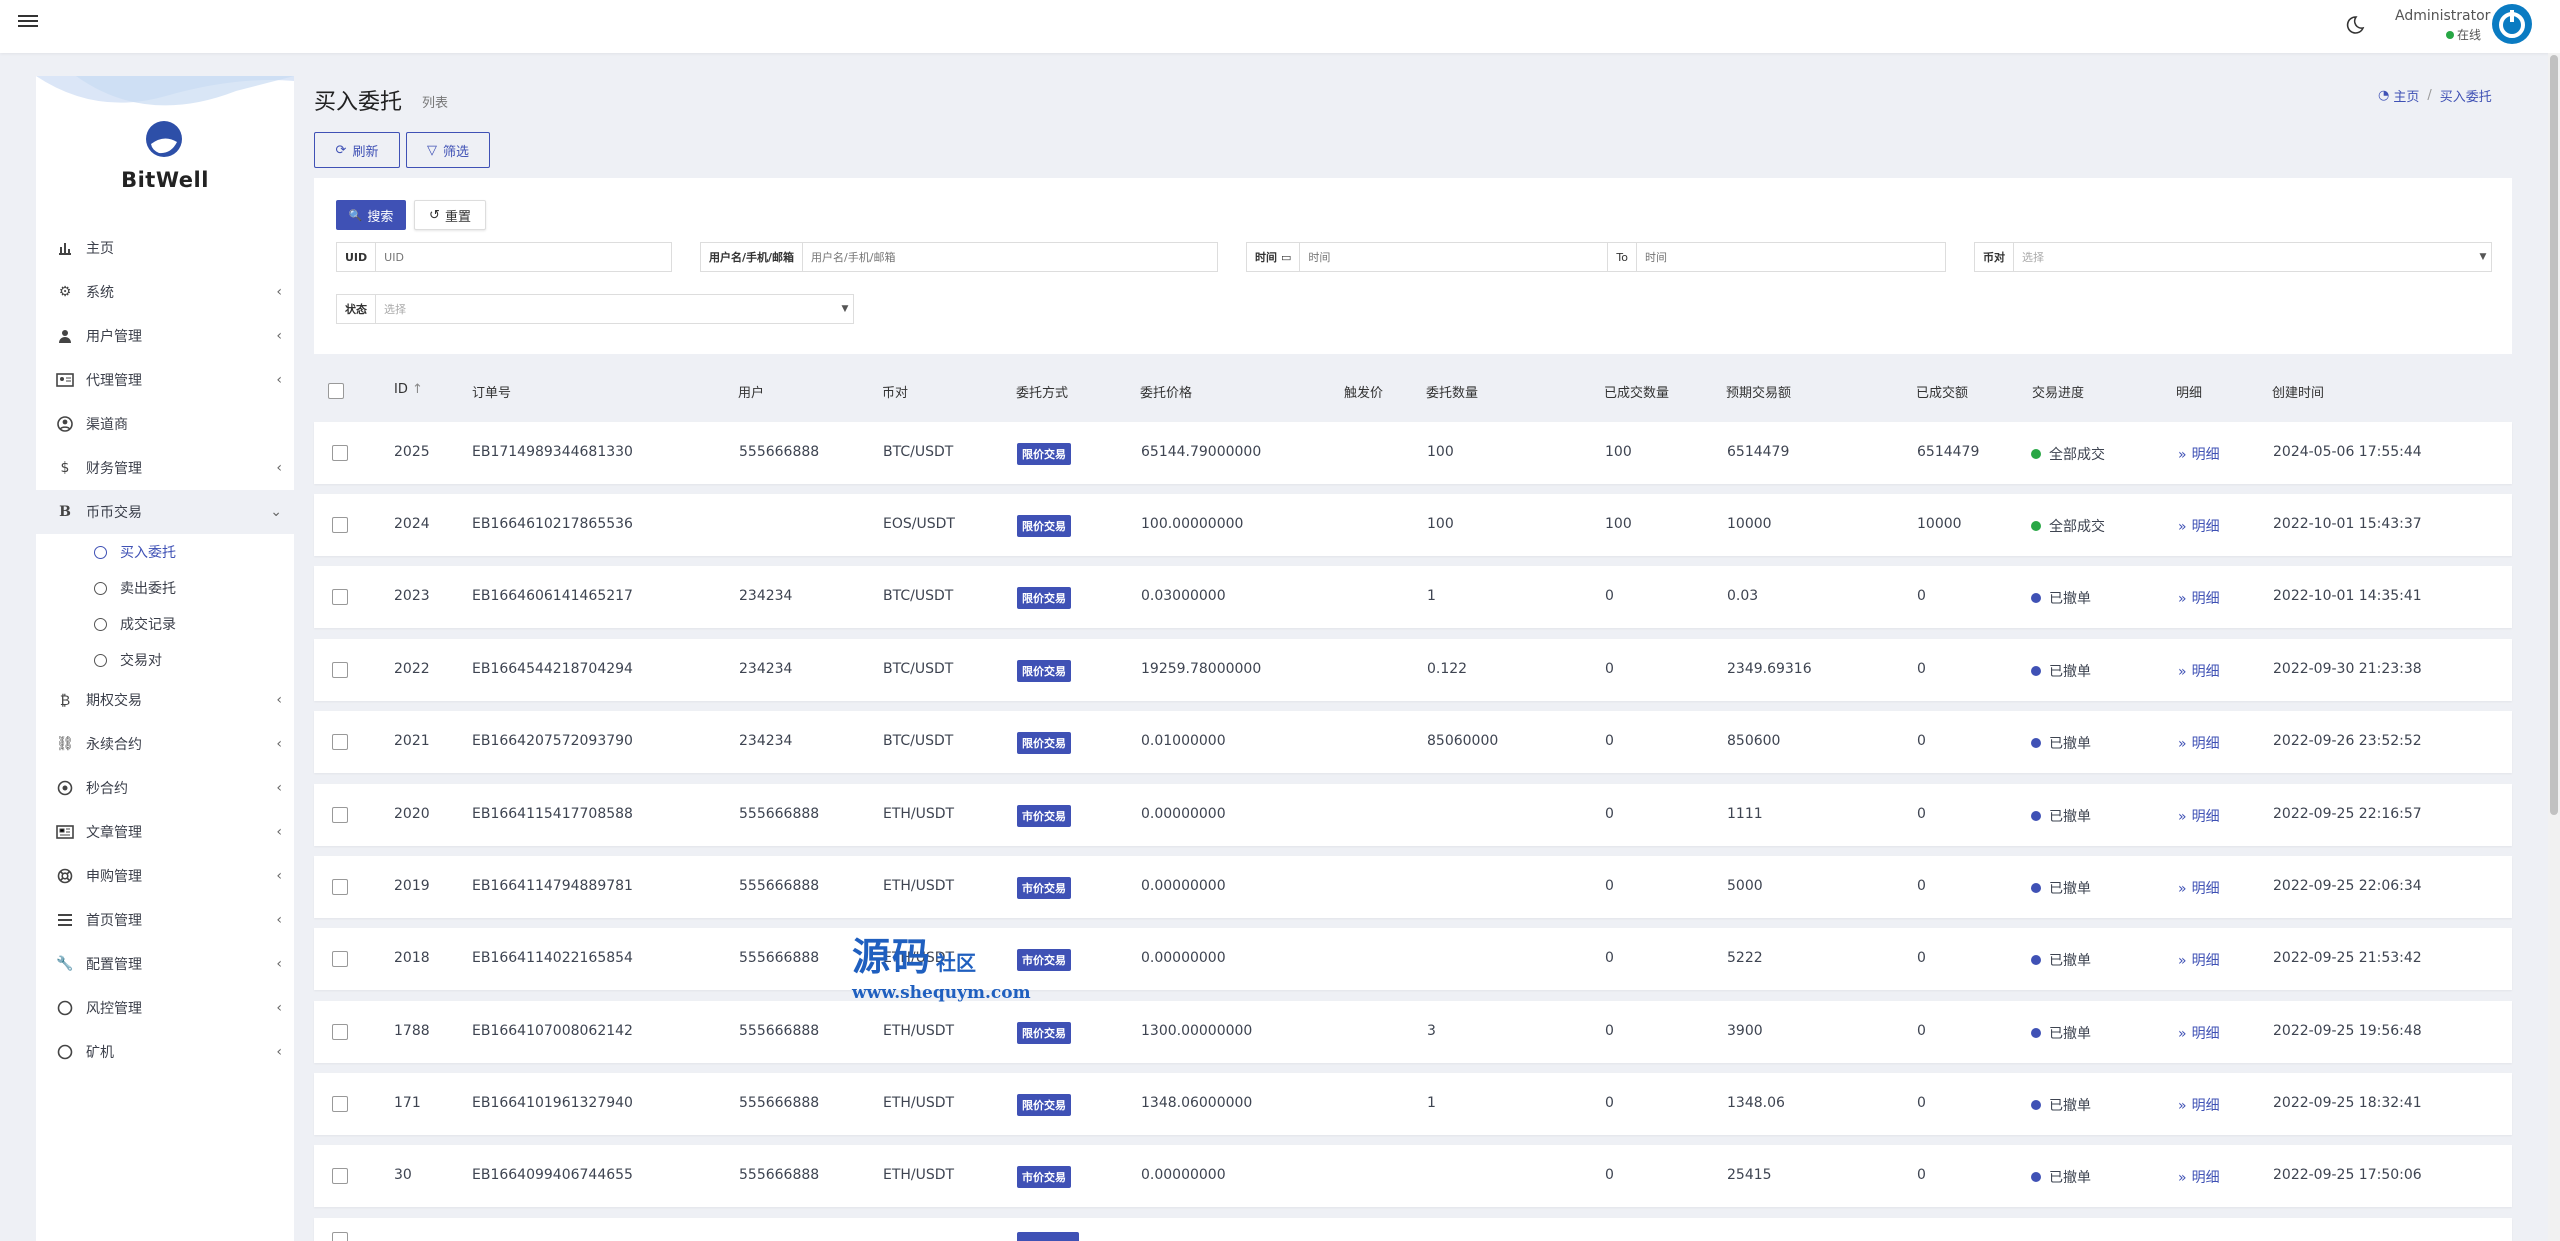 Image resolution: width=2560 pixels, height=1241 pixels. What do you see at coordinates (2354, 26) in the screenshot?
I see `dark-mode-moon-icon` at bounding box center [2354, 26].